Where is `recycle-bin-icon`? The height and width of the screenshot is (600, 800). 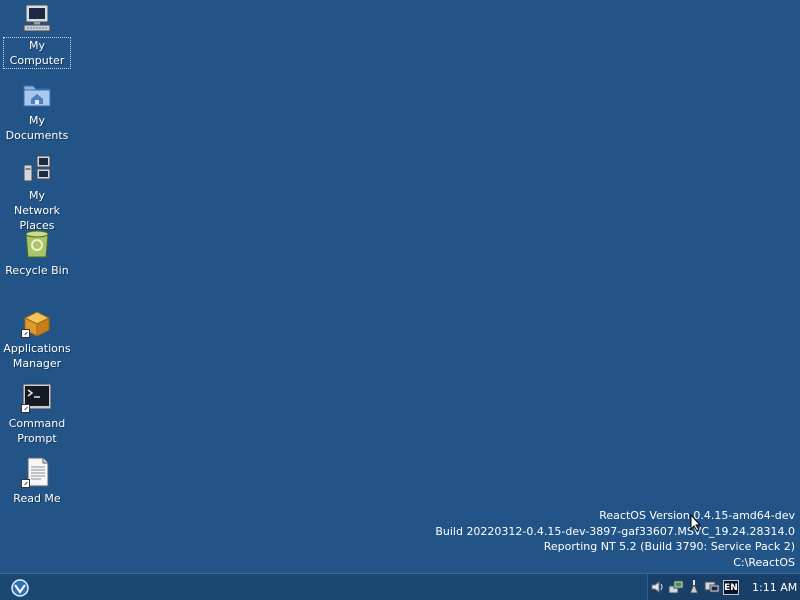
recycle-bin-icon is located at coordinates (37, 244).